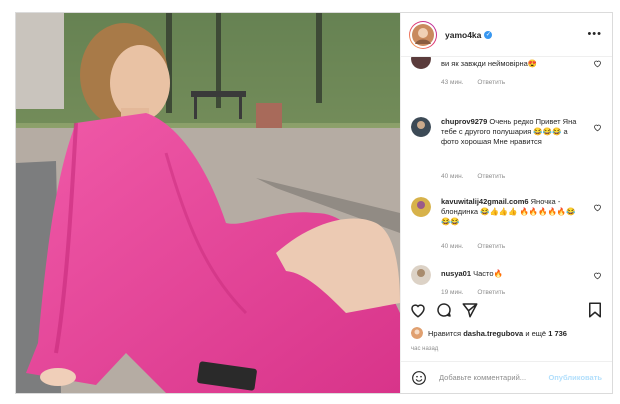  I want to click on share-icon, so click(470, 310).